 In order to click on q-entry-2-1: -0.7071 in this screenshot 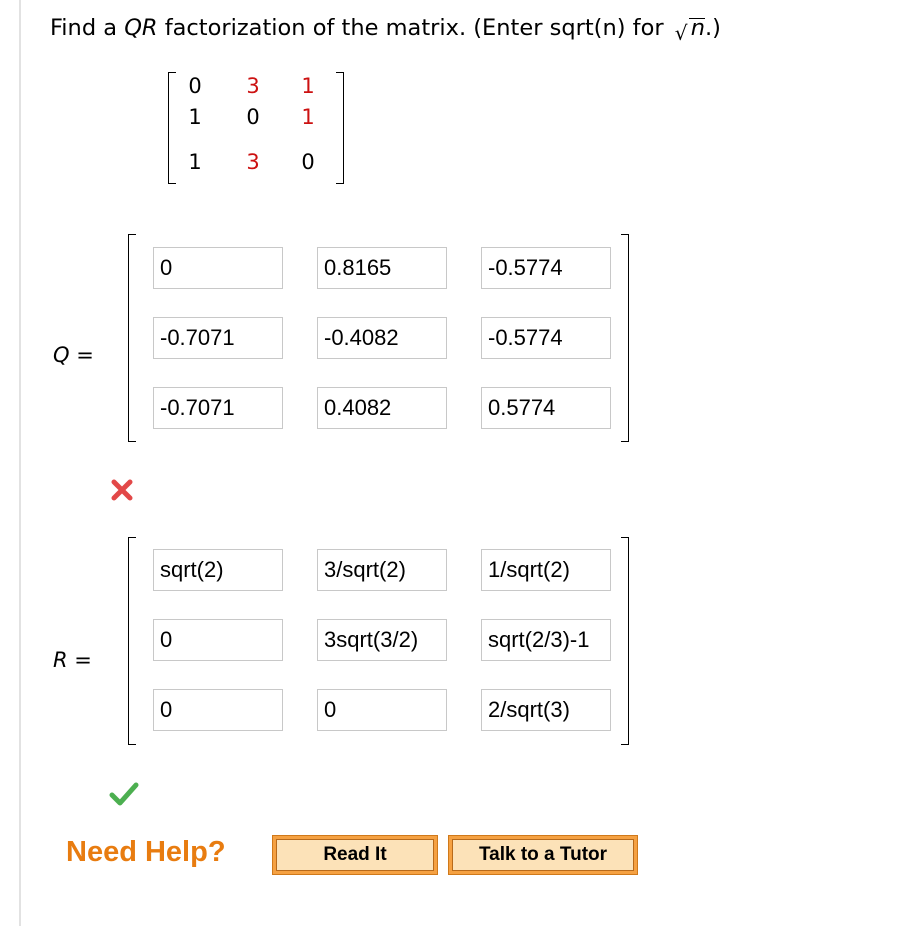, I will do `click(218, 338)`.